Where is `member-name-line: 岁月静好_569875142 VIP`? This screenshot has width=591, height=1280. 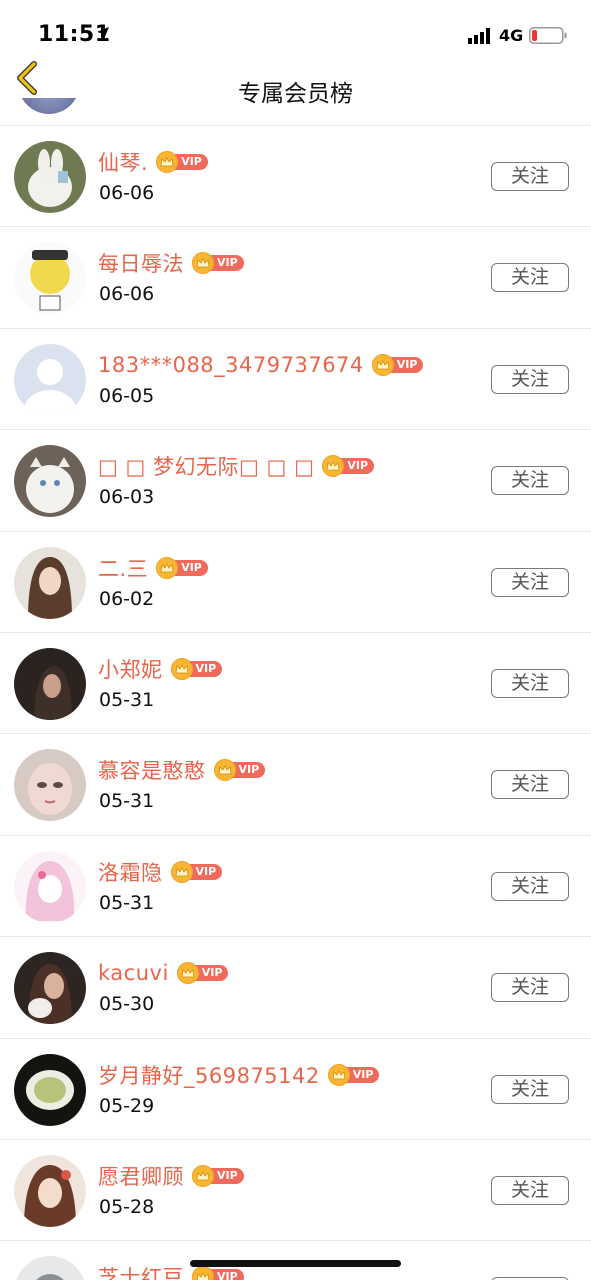 member-name-line: 岁月静好_569875142 VIP is located at coordinates (239, 1075).